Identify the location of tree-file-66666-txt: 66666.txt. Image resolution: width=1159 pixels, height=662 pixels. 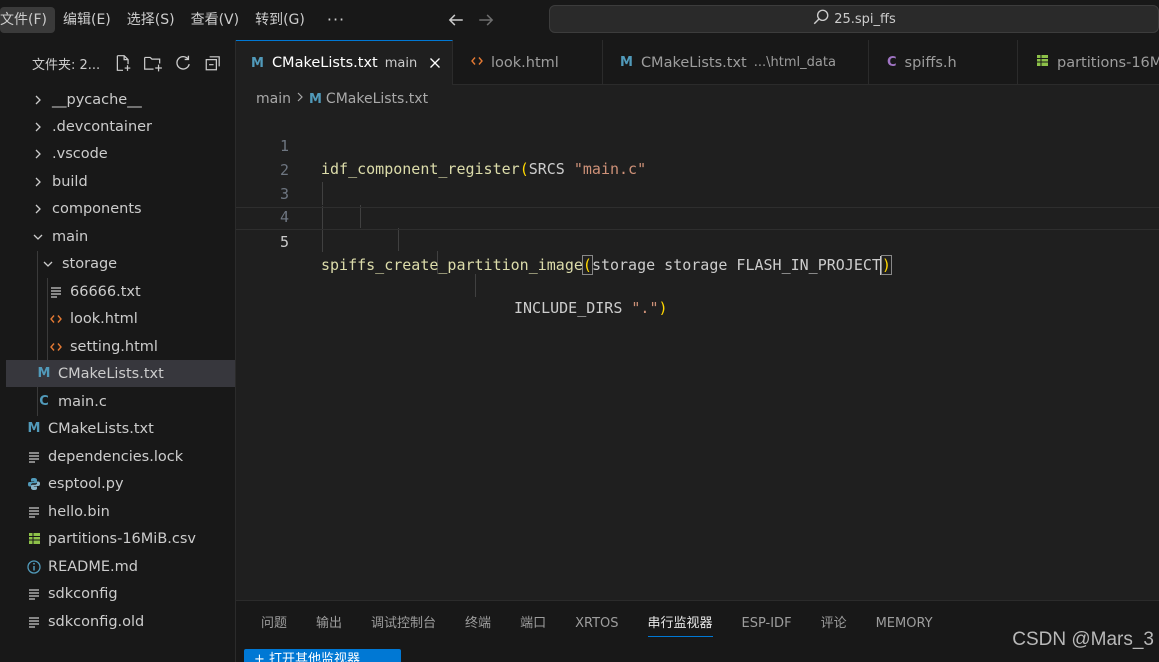
(120, 291).